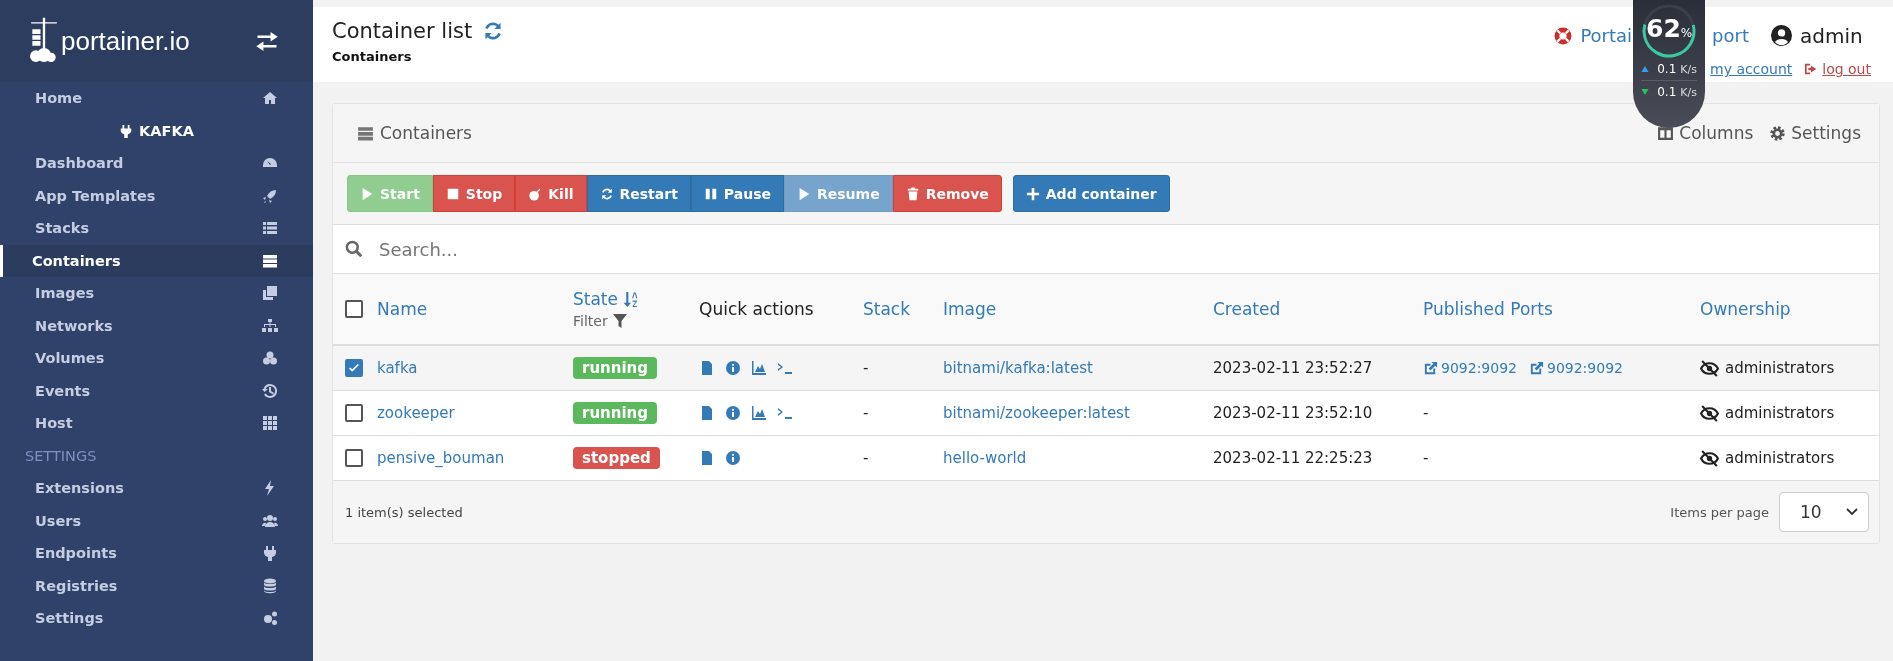 The height and width of the screenshot is (661, 1893). I want to click on down-triangle-icon, so click(1645, 92).